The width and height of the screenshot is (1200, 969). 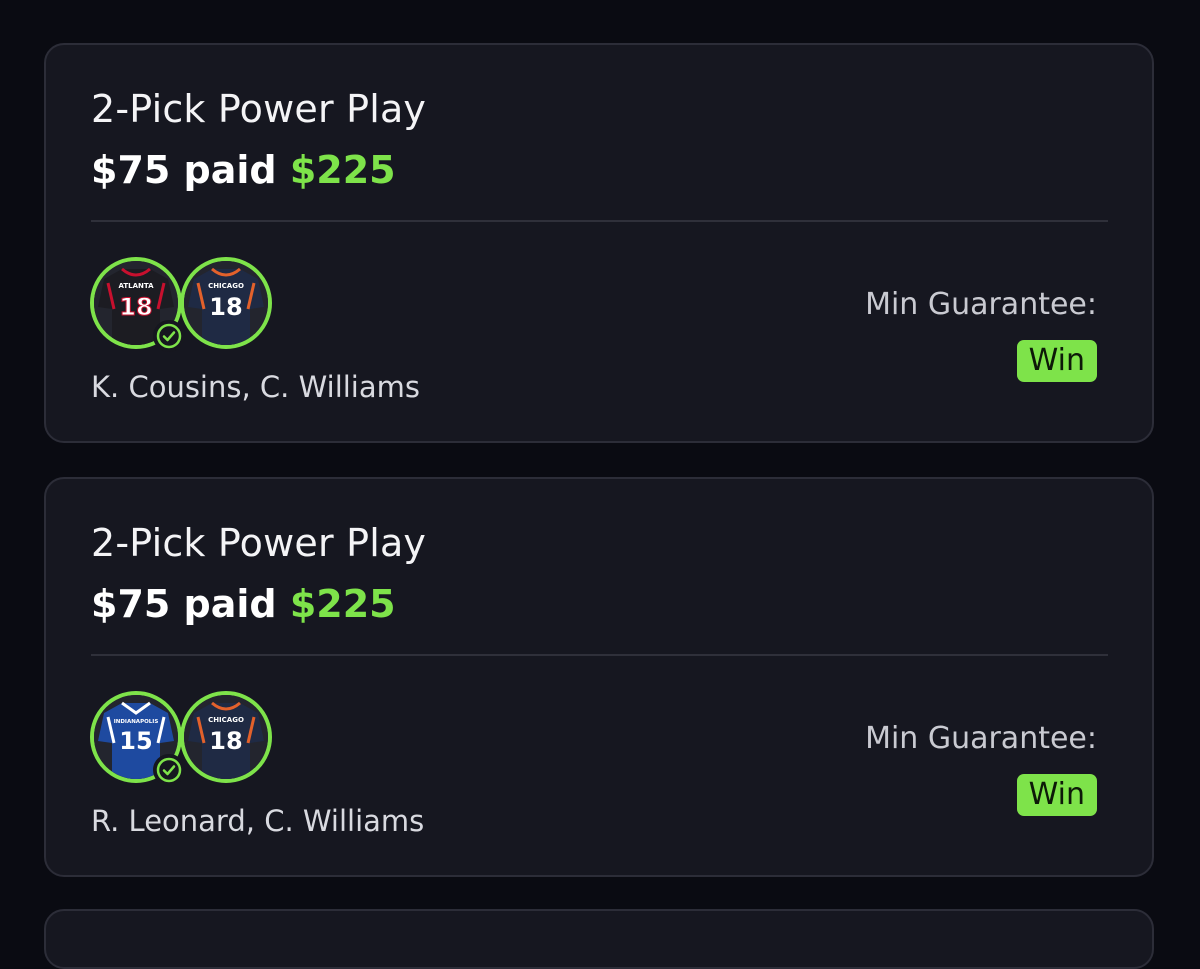 What do you see at coordinates (136, 286) in the screenshot?
I see `jersey-team-text: ATLANTA` at bounding box center [136, 286].